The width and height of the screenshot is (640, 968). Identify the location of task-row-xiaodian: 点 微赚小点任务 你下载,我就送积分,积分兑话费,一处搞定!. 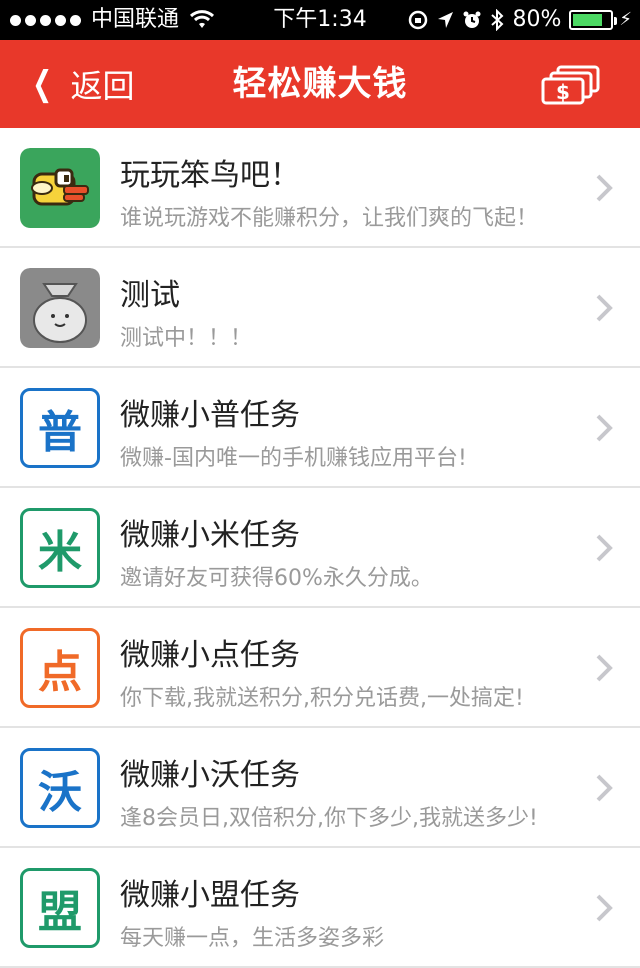
(320, 668).